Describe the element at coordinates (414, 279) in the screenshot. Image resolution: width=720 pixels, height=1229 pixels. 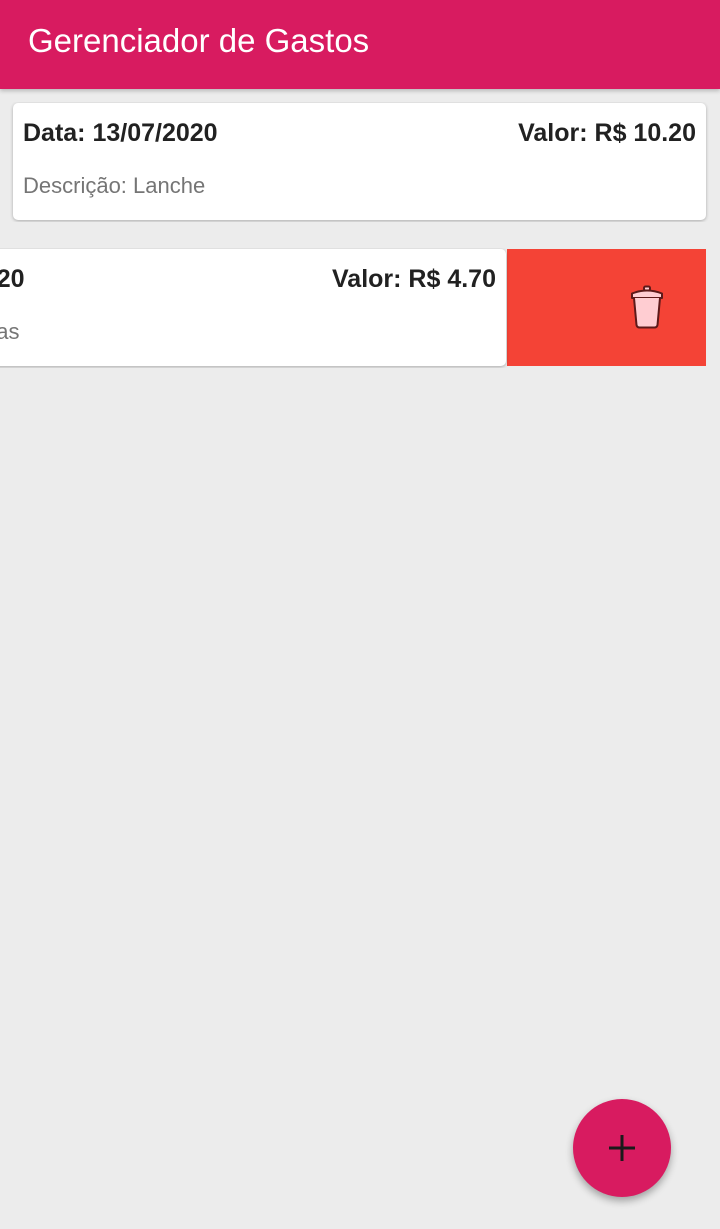
I see `expense-value: Valor: R$ 4.70` at that location.